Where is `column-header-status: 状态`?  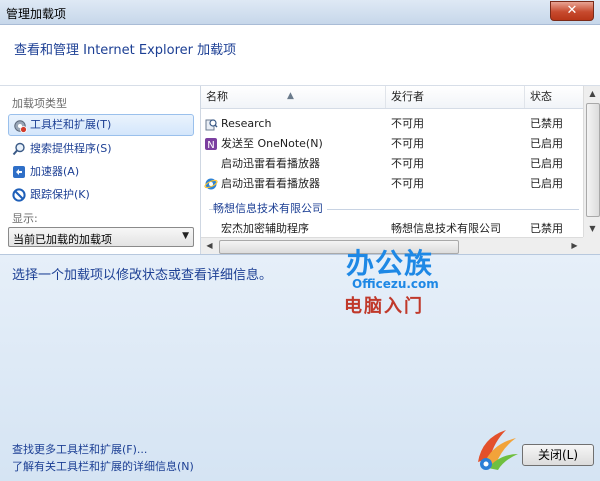
column-header-status: 状态 is located at coordinates (554, 97).